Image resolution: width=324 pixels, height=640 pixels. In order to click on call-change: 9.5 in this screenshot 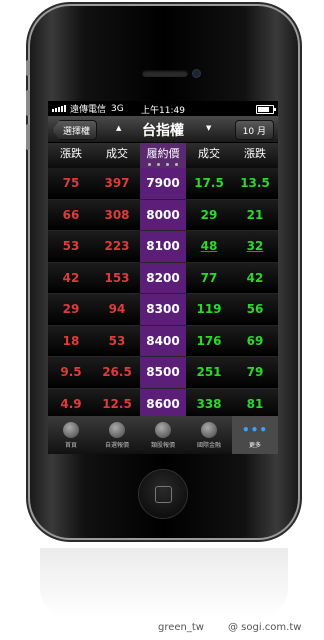, I will do `click(71, 372)`.